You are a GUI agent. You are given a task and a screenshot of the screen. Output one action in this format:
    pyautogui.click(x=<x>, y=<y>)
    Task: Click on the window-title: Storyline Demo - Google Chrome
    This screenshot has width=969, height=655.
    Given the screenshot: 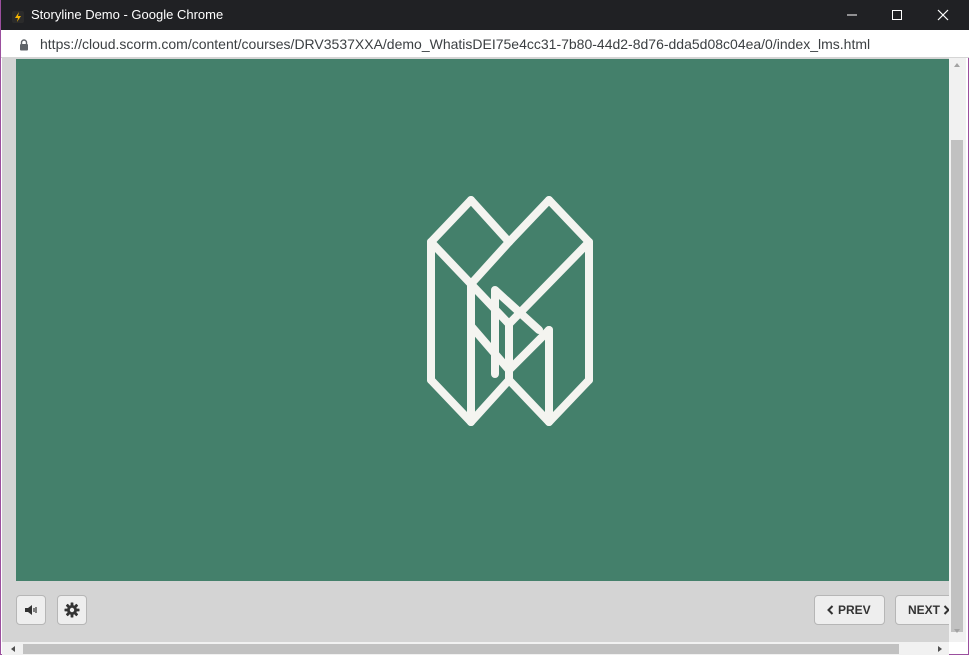 What is the action you would take?
    pyautogui.click(x=127, y=14)
    